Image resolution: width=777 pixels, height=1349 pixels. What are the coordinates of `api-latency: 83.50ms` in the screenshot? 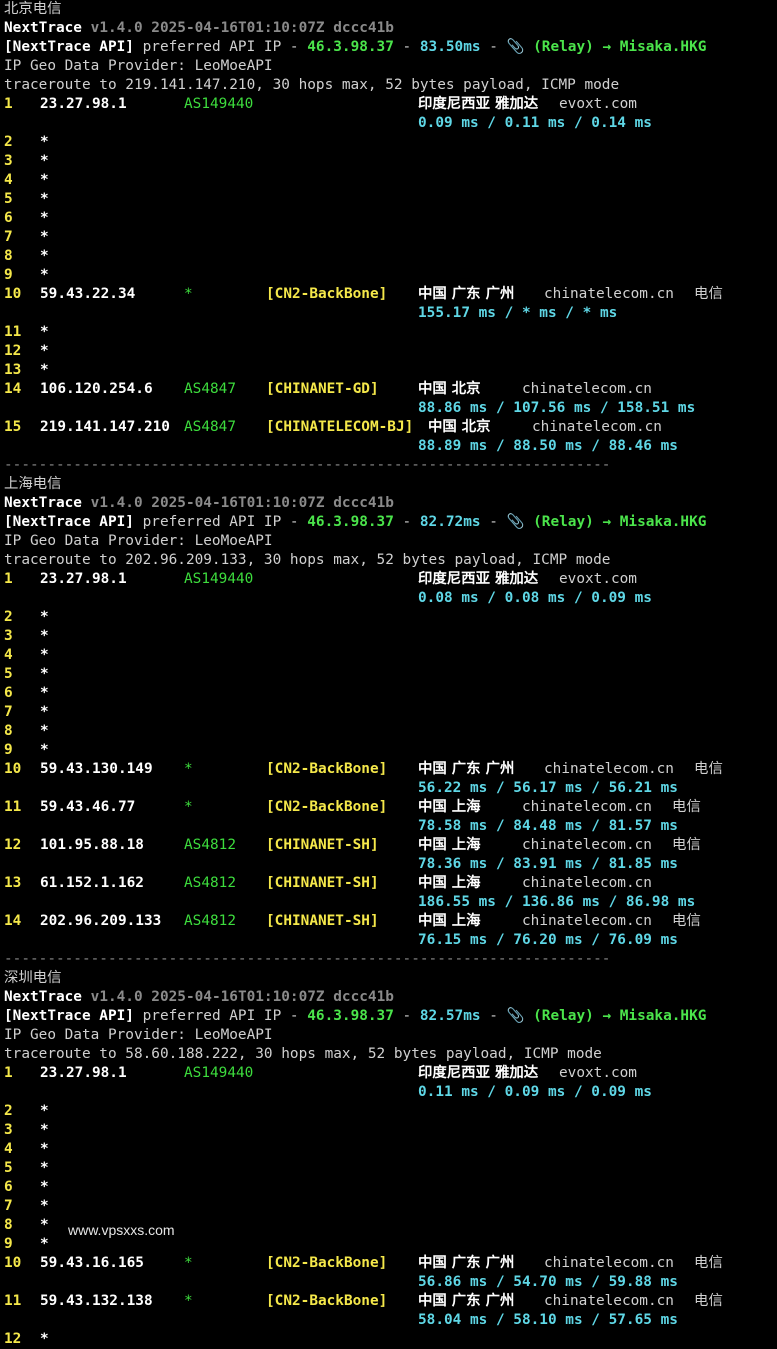 It's located at (450, 47).